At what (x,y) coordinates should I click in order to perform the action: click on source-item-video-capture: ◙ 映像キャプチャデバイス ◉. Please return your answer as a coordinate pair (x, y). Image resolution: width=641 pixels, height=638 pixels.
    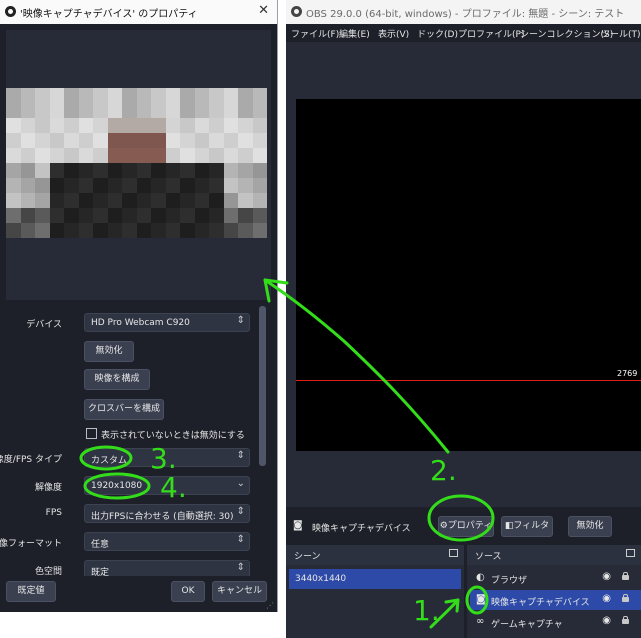
    Looking at the image, I should click on (555, 600).